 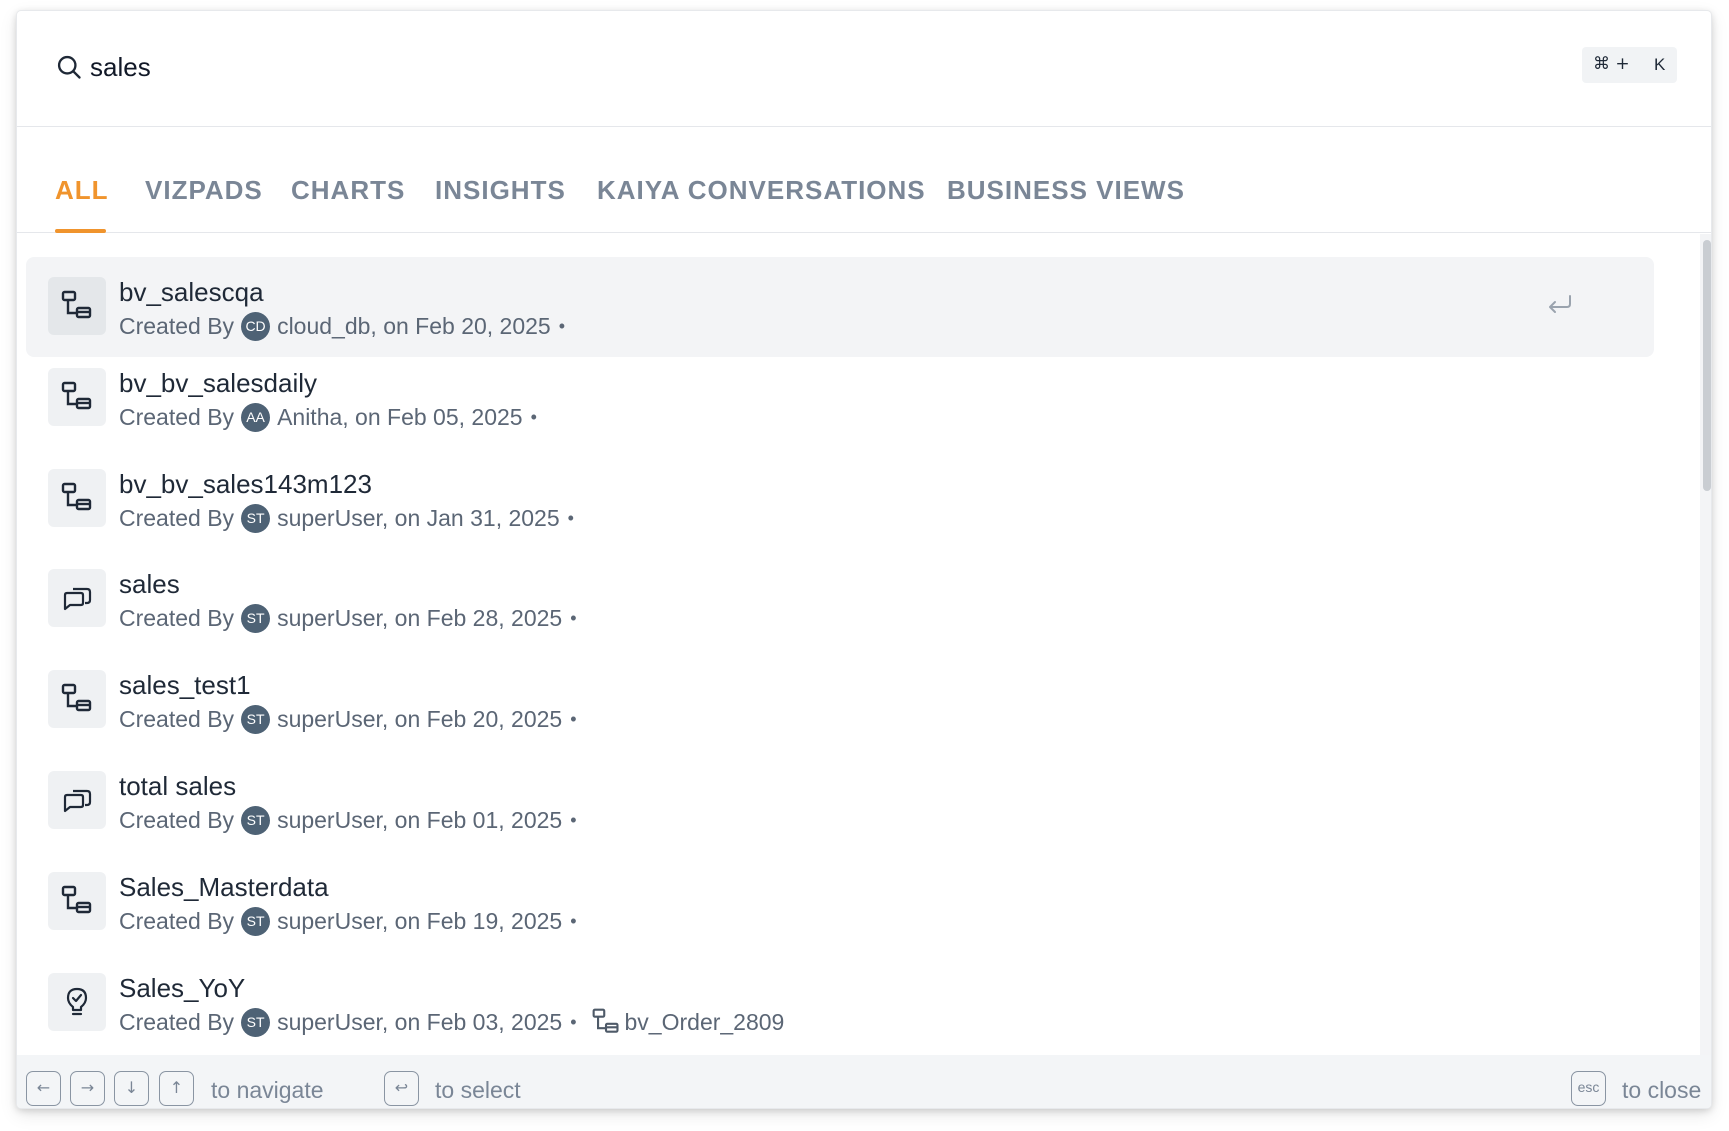 I want to click on enter-key: ↩, so click(x=401, y=1088).